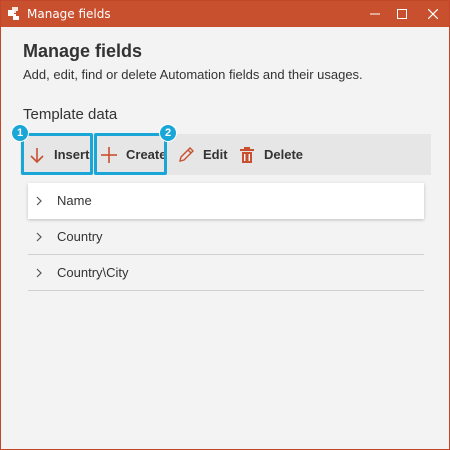  What do you see at coordinates (225, 14) in the screenshot?
I see `title-bar: Manage fields` at bounding box center [225, 14].